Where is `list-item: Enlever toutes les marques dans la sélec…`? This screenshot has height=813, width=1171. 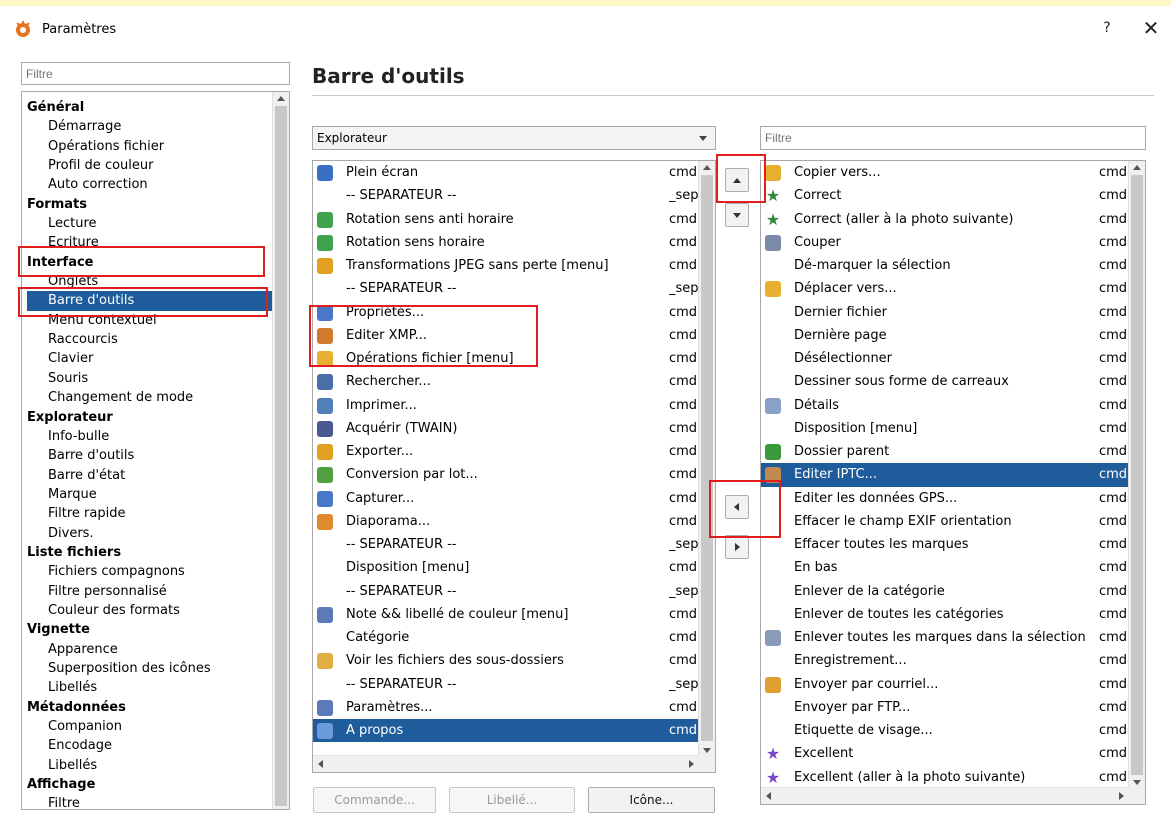 list-item: Enlever toutes les marques dans la sélec… is located at coordinates (945, 637).